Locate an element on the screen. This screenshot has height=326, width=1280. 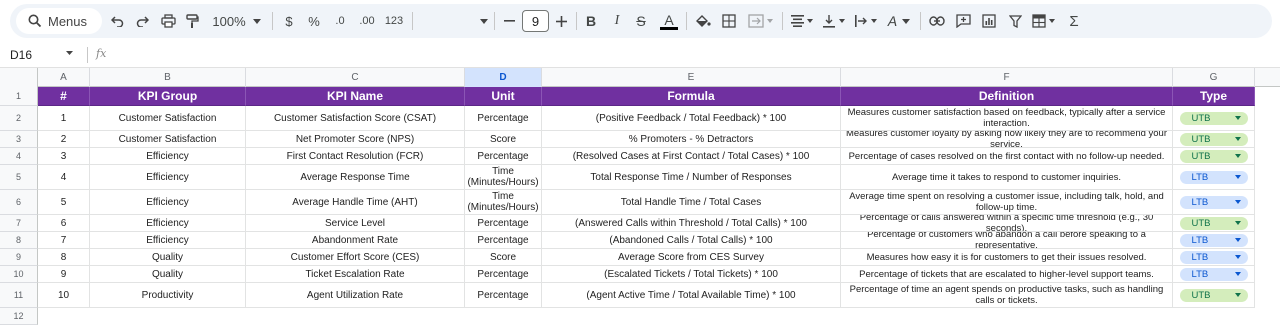
increase-font-size-button is located at coordinates (561, 21).